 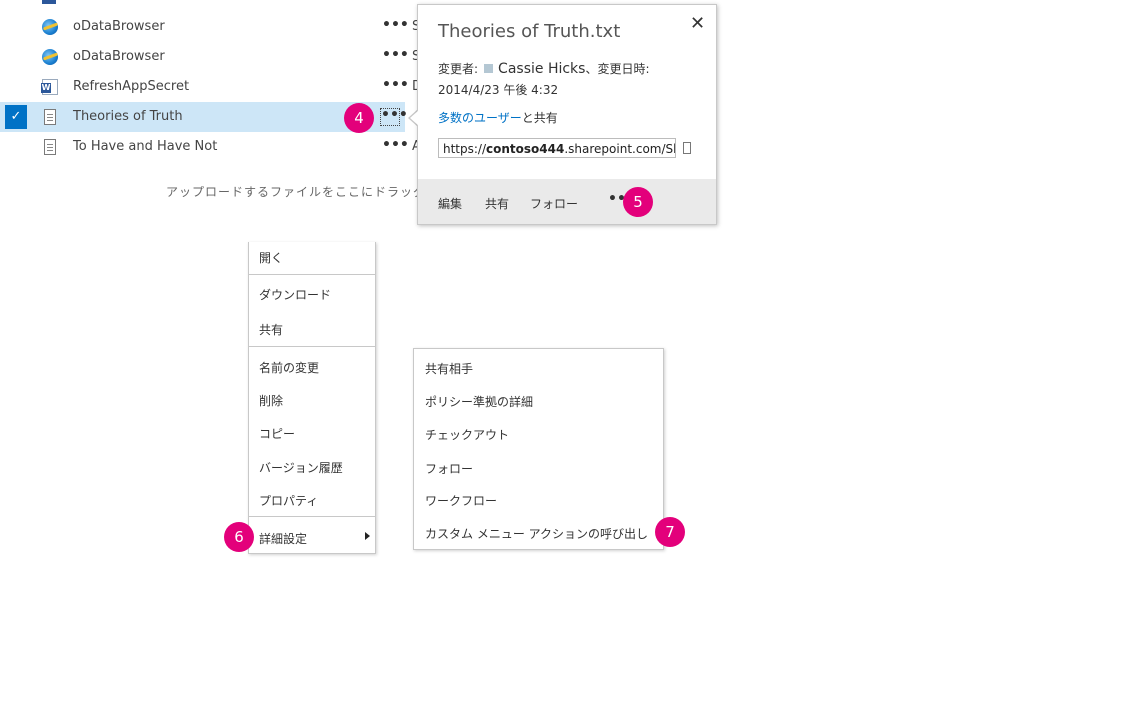 I want to click on callout-badge-6: 6, so click(x=239, y=537).